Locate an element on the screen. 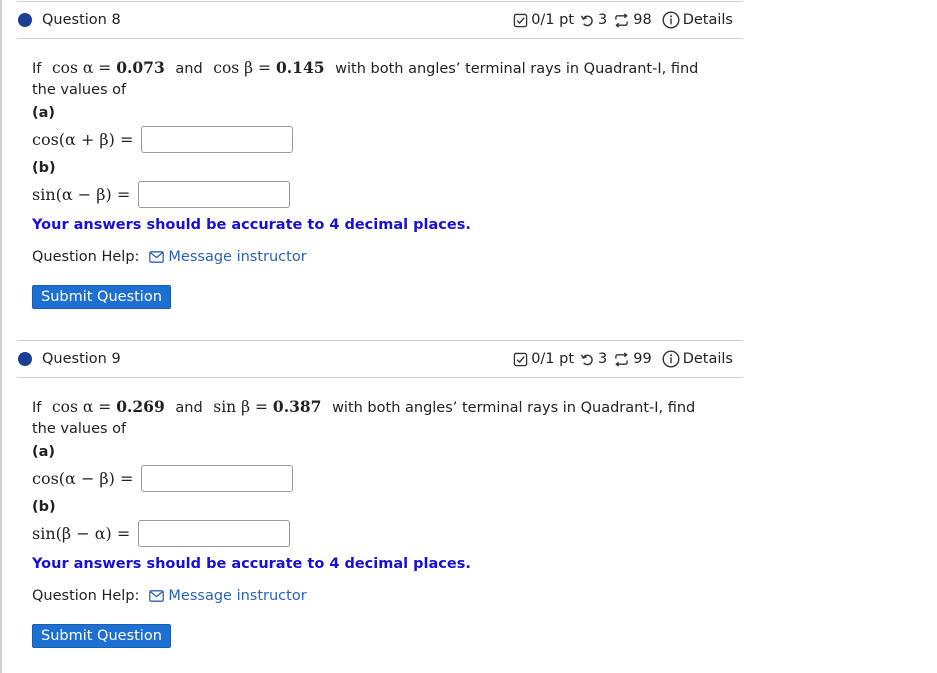  part-b-expression: sin(β − α) = is located at coordinates (81, 533).